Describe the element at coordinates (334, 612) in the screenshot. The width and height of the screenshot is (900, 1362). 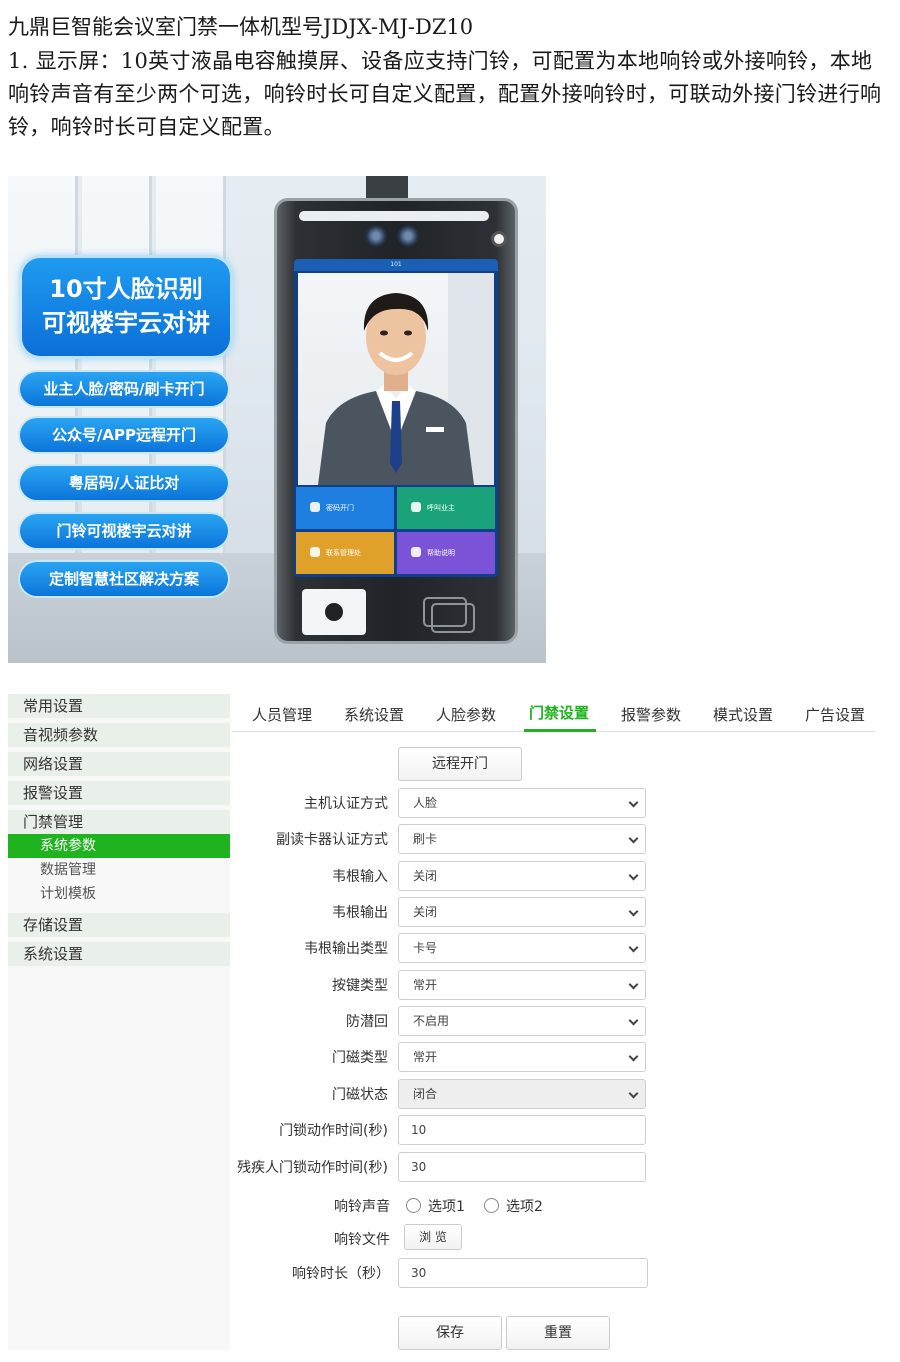
I see `qr-scanner` at that location.